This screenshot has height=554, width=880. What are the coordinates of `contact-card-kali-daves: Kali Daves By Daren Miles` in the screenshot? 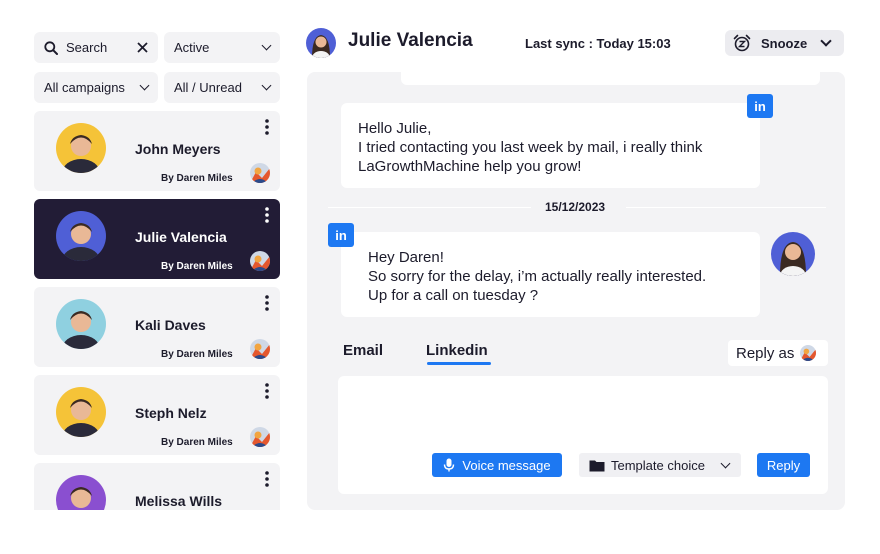 It's located at (157, 327).